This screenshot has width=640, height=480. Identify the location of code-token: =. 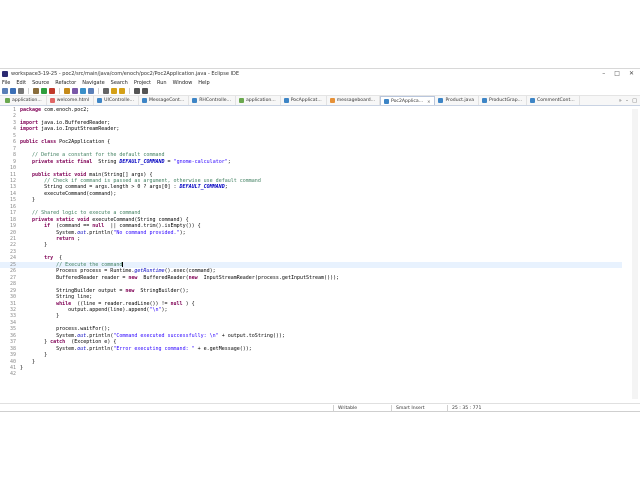
(169, 161).